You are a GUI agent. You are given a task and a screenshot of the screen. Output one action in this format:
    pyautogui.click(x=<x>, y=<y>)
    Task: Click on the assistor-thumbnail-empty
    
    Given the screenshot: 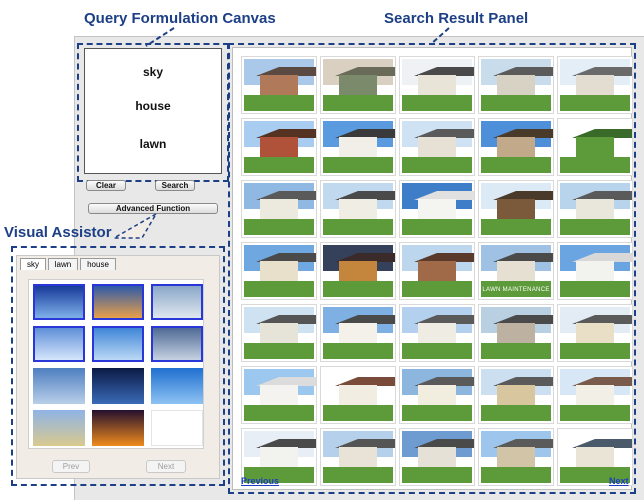 What is the action you would take?
    pyautogui.click(x=177, y=428)
    